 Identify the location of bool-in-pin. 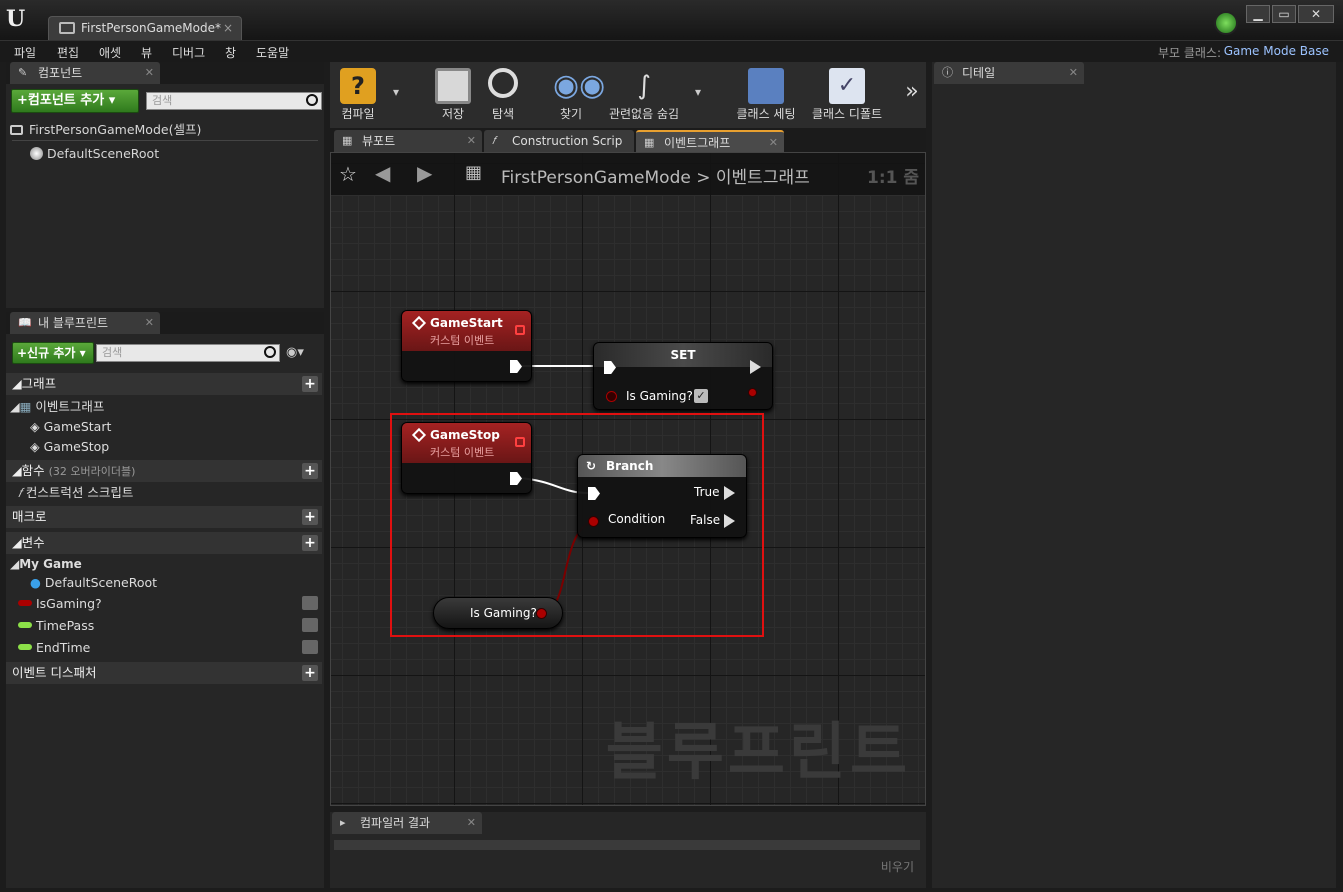
(611, 396).